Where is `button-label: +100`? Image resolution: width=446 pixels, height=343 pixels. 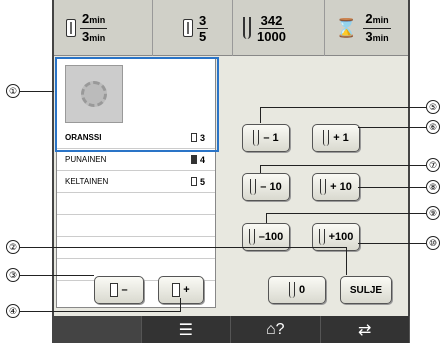 button-label: +100 is located at coordinates (341, 237).